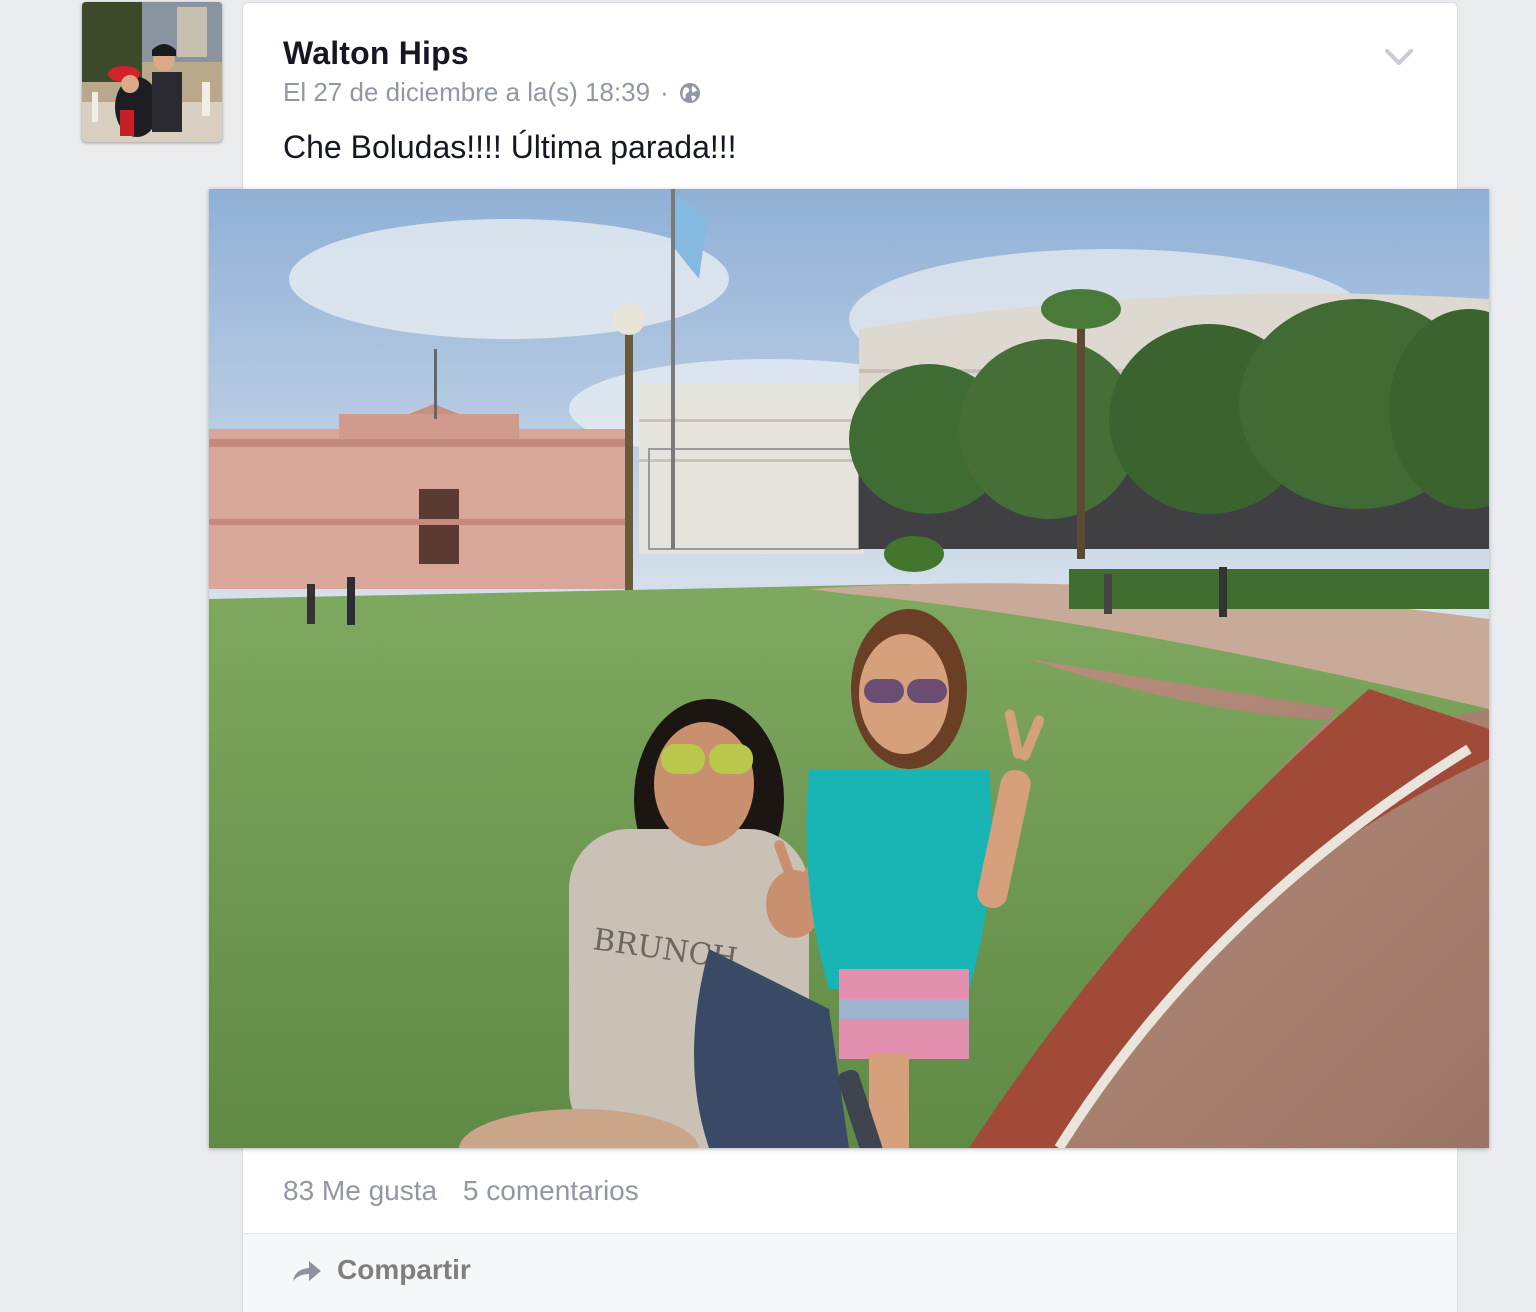 The height and width of the screenshot is (1312, 1536). Describe the element at coordinates (466, 92) in the screenshot. I see `post-timestamp: El 27 de diciembre a la(s) 18:39` at that location.